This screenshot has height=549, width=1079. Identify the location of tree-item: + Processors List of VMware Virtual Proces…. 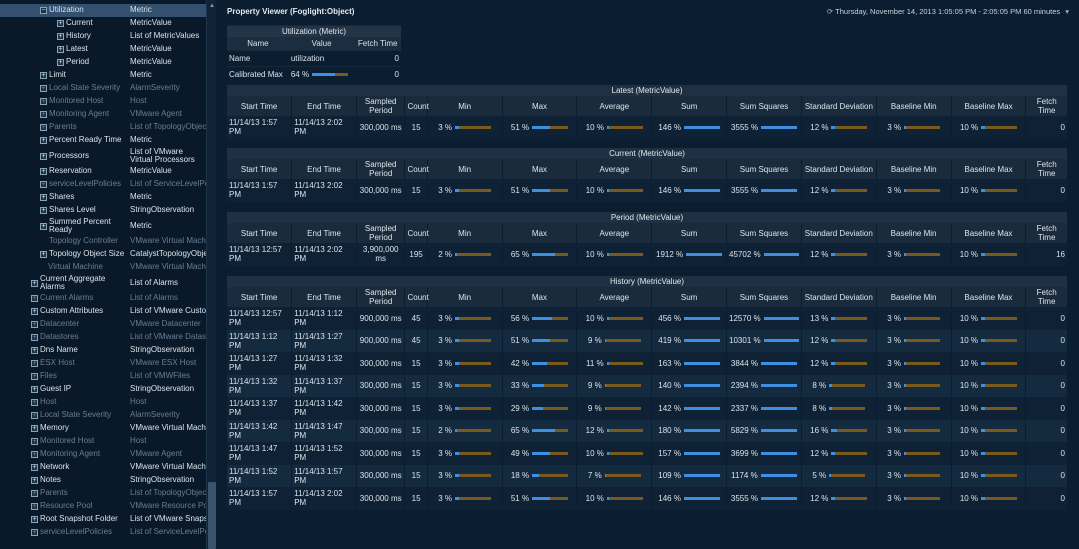
(103, 156).